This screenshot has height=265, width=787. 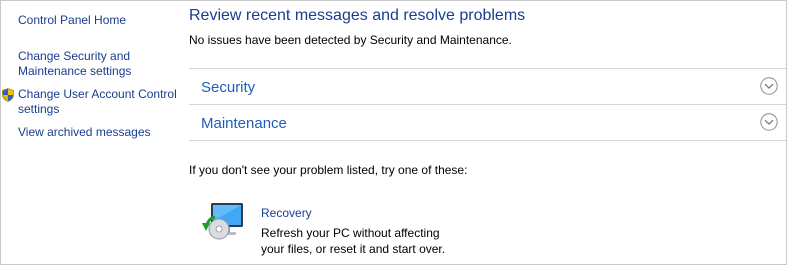 What do you see at coordinates (223, 221) in the screenshot?
I see `recovery-pc-icon` at bounding box center [223, 221].